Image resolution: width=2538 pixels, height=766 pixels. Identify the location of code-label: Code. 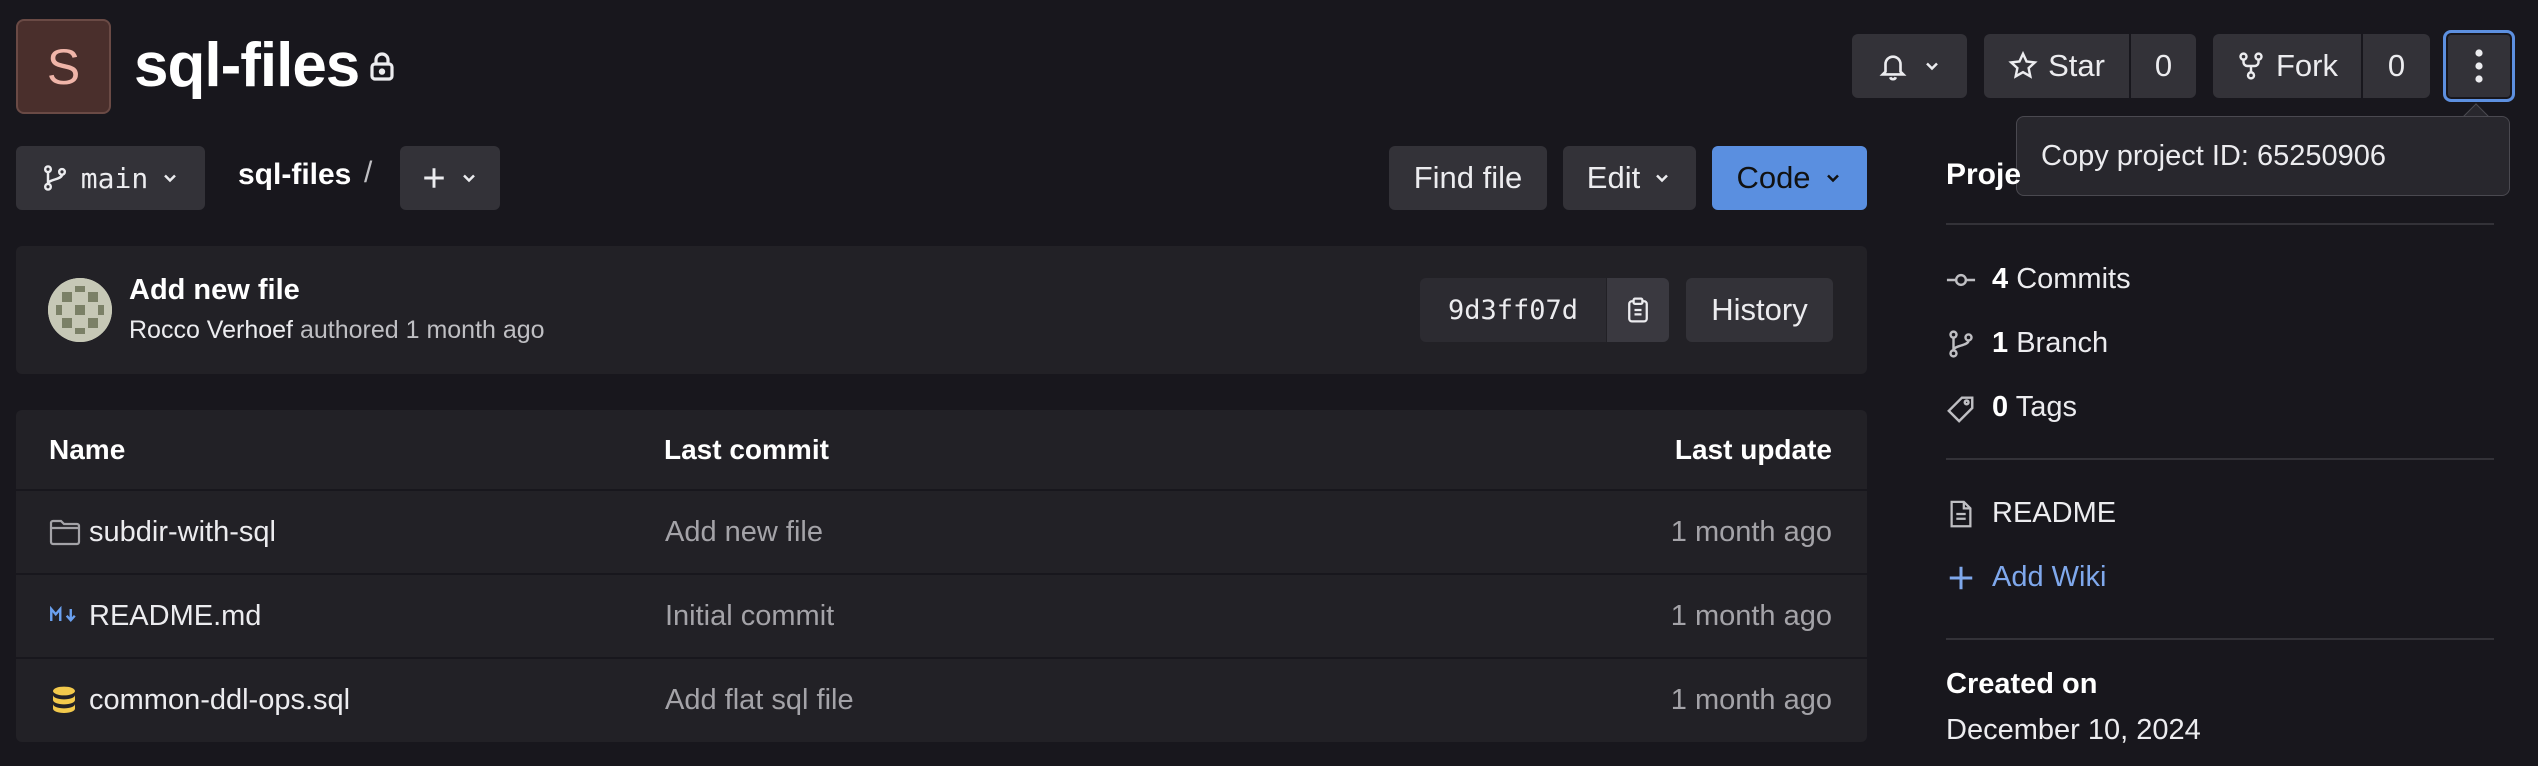
(1773, 177).